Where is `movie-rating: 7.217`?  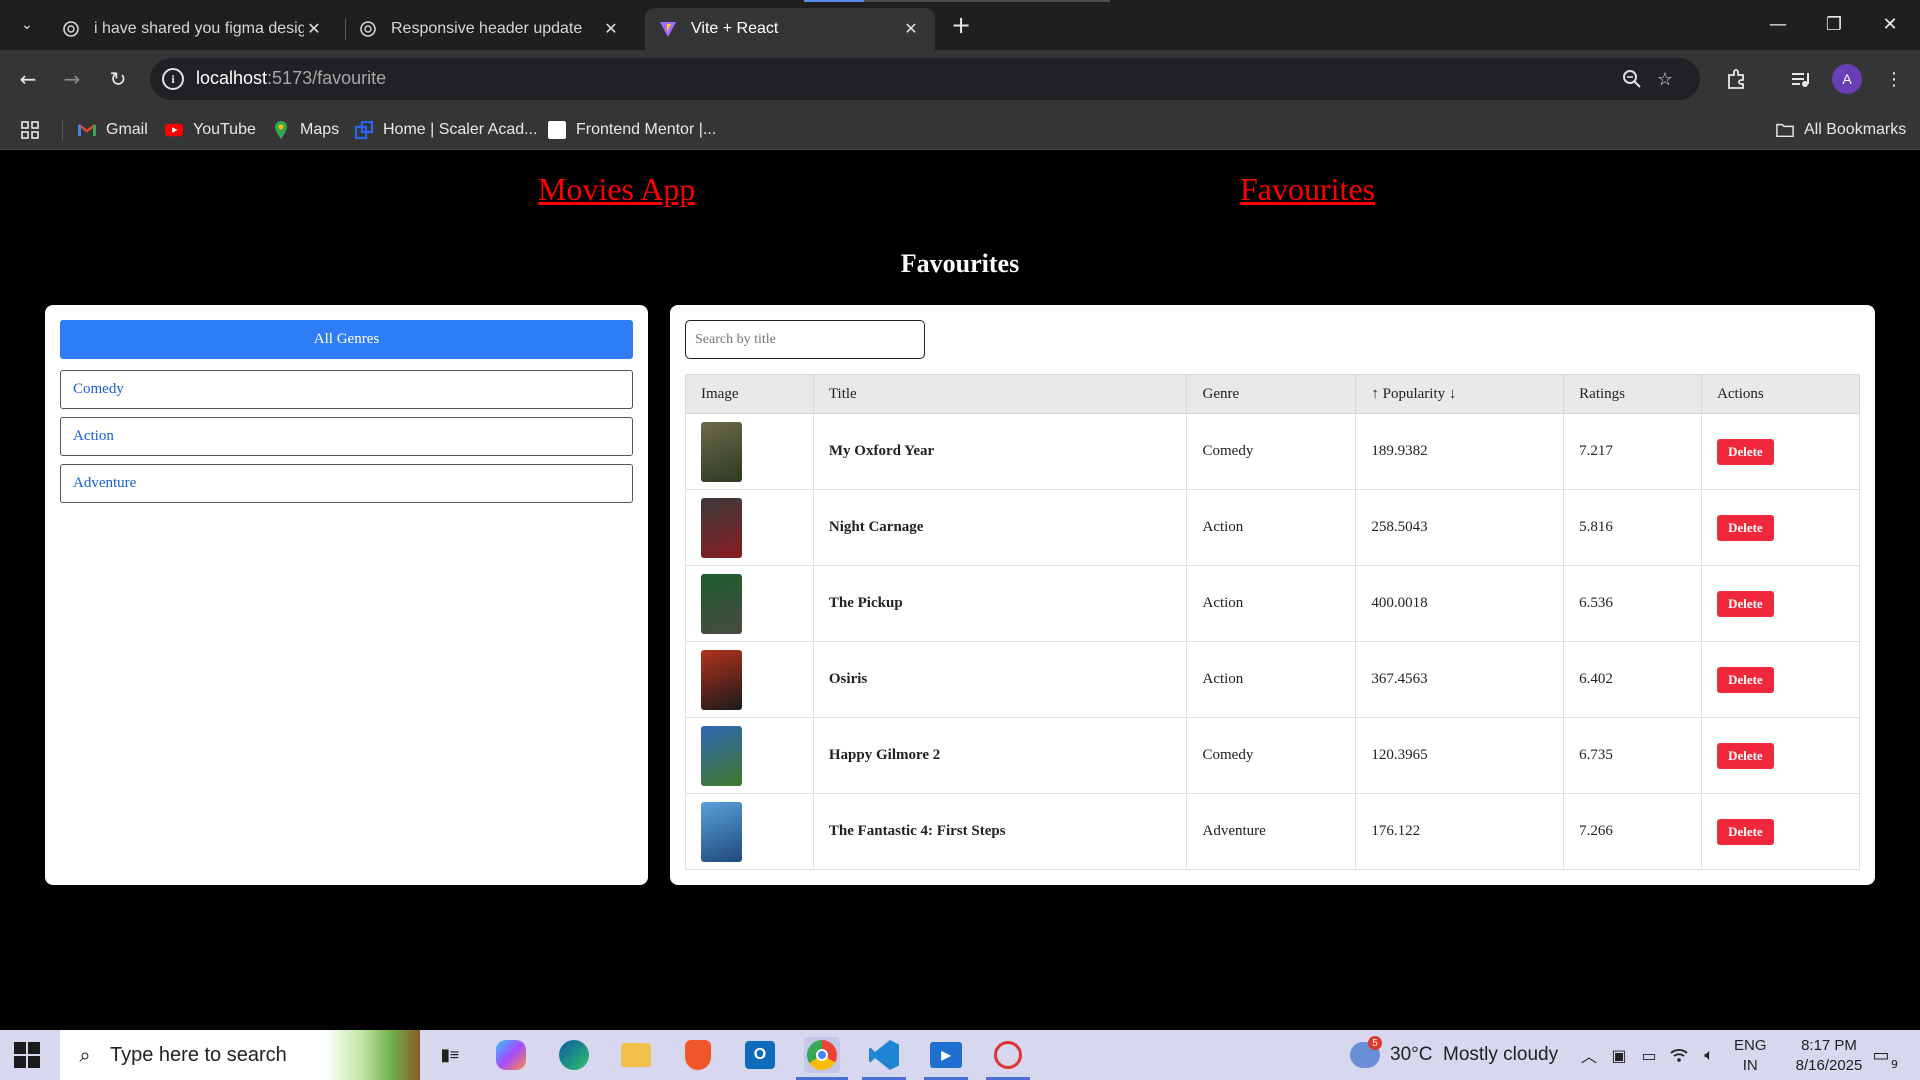
movie-rating: 7.217 is located at coordinates (1633, 451).